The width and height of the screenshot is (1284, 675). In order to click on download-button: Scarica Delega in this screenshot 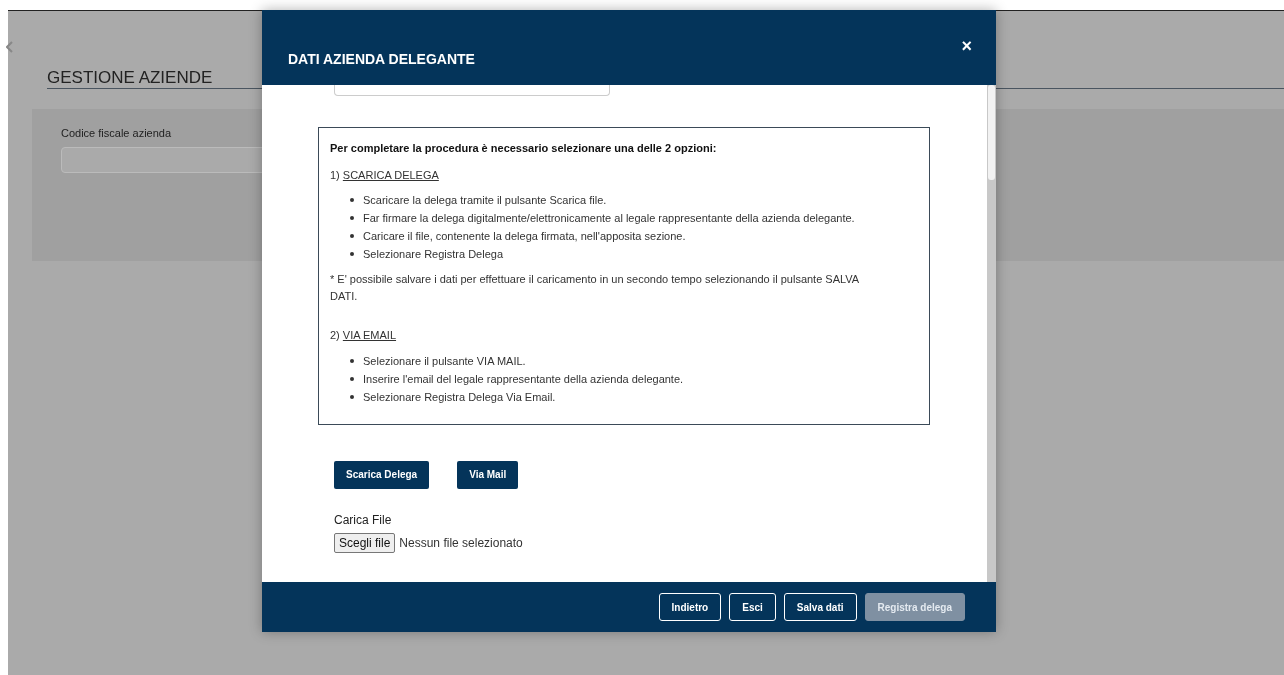, I will do `click(382, 474)`.